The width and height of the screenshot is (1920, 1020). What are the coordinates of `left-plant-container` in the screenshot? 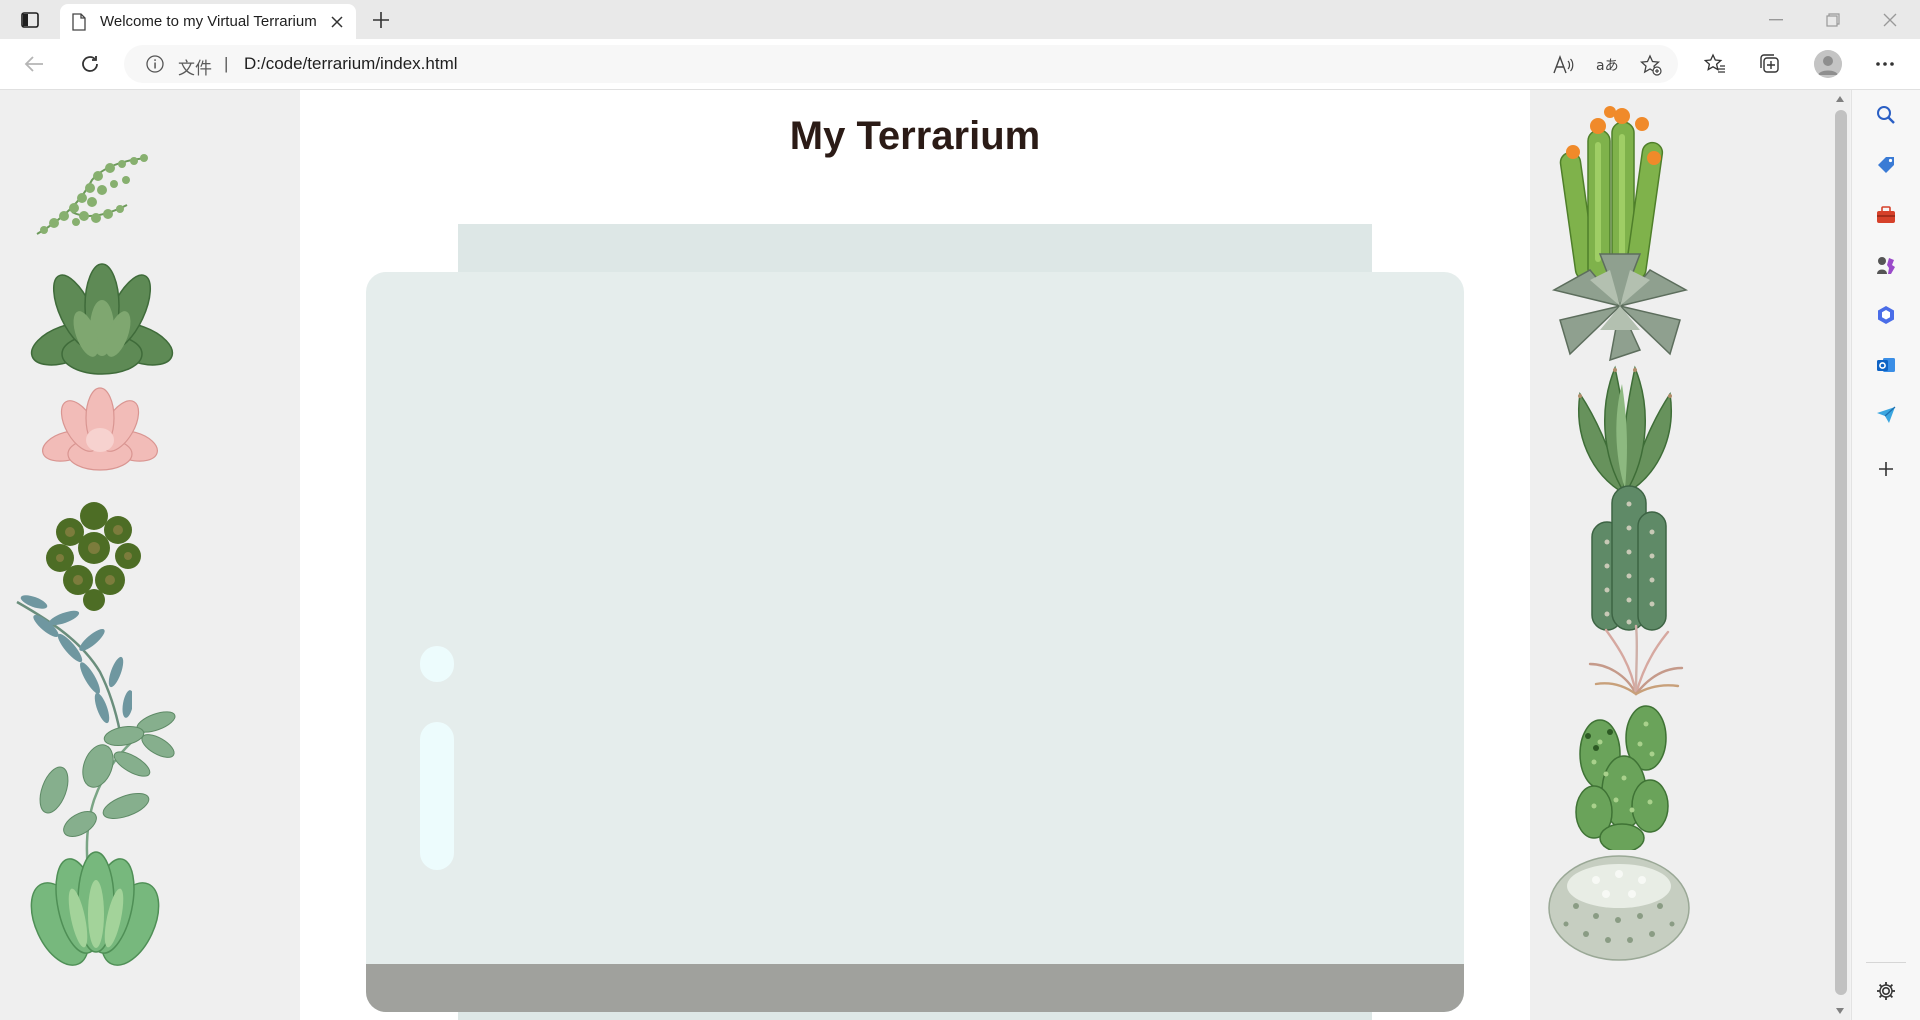 It's located at (150, 555).